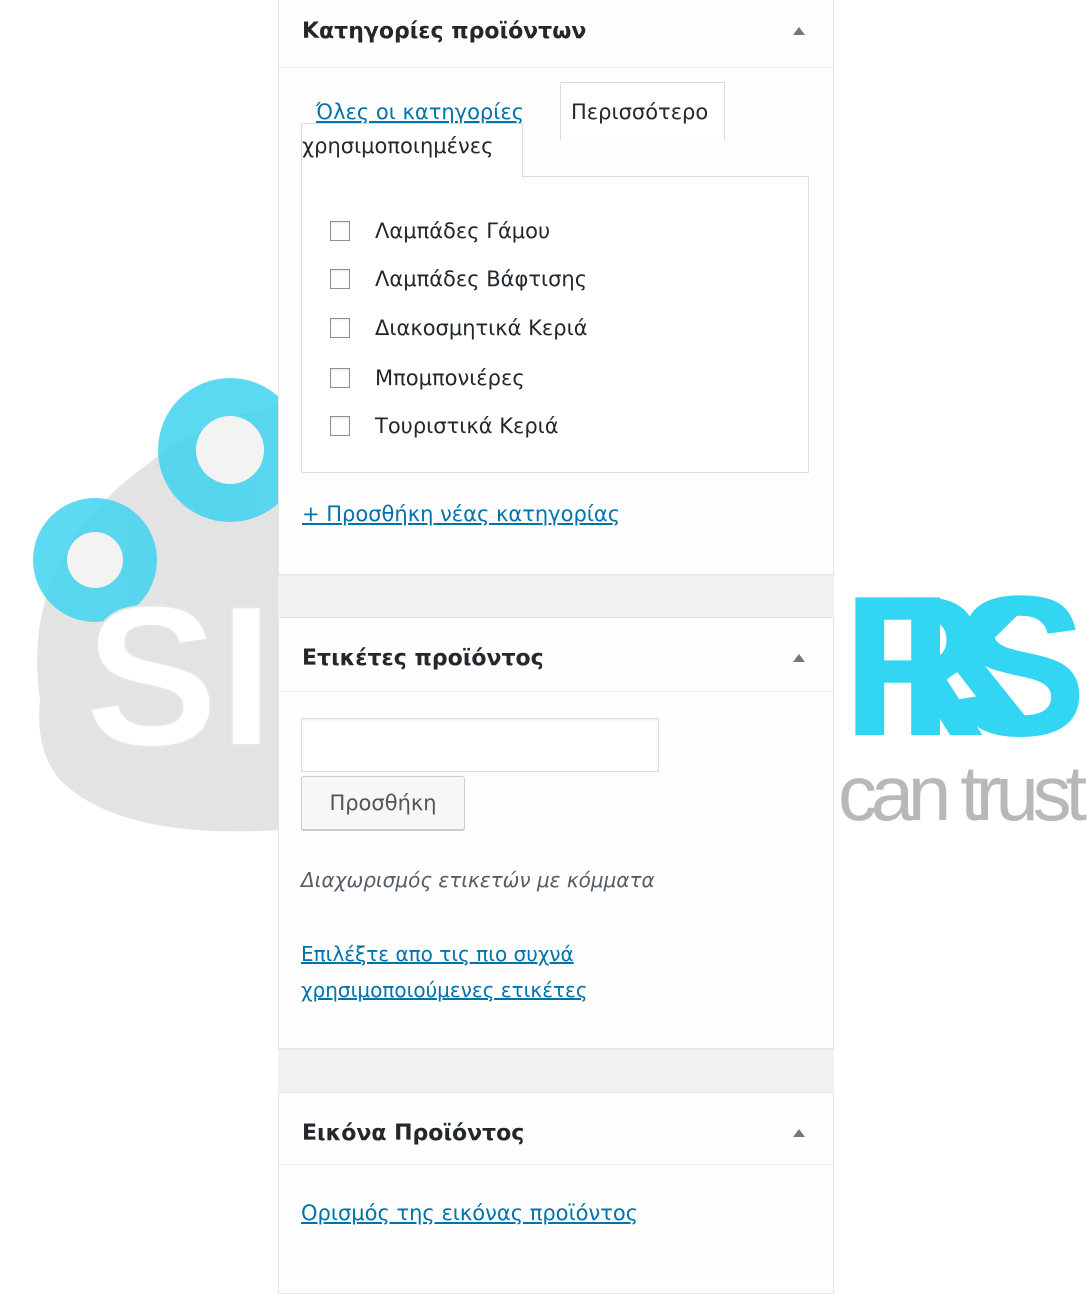 This screenshot has width=1087, height=1294. I want to click on add-tag-button: Προσθήκη, so click(383, 803).